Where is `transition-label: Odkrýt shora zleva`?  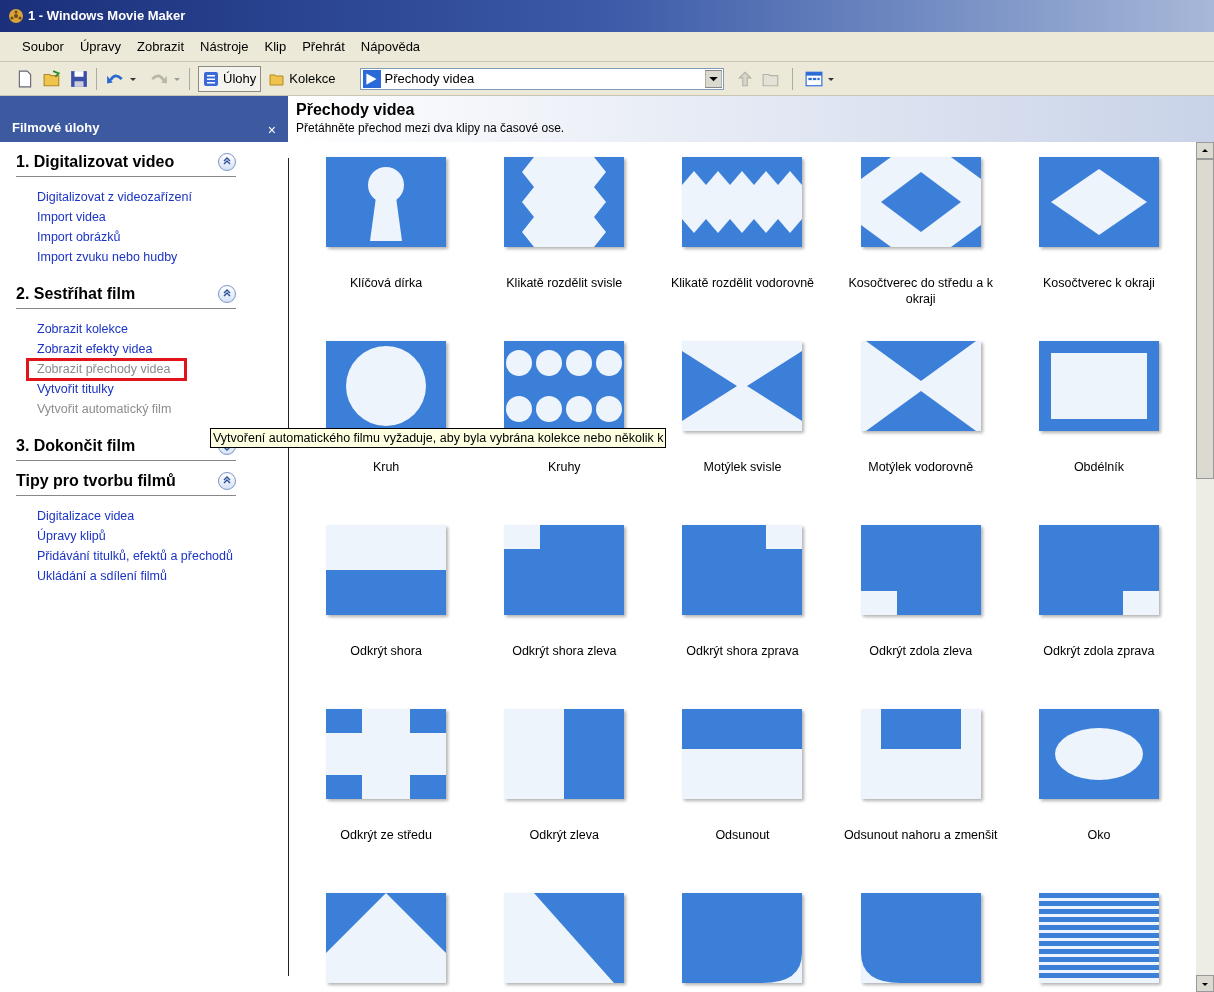 transition-label: Odkrýt shora zleva is located at coordinates (564, 651).